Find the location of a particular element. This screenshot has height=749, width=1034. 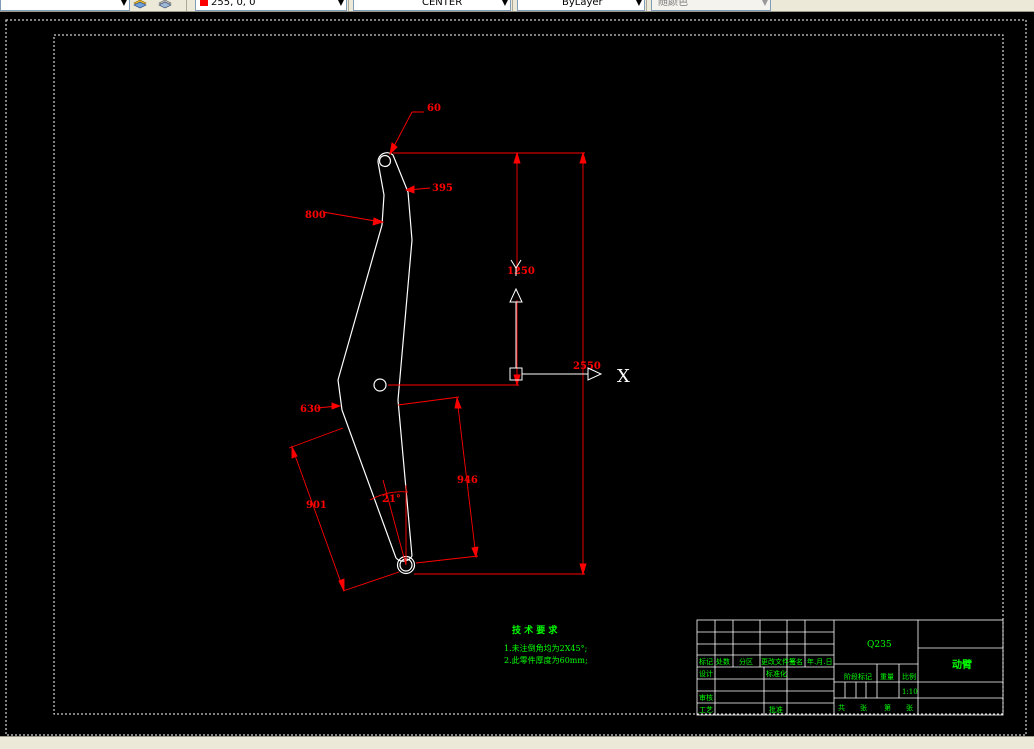

middle-pin-hole is located at coordinates (380, 385).